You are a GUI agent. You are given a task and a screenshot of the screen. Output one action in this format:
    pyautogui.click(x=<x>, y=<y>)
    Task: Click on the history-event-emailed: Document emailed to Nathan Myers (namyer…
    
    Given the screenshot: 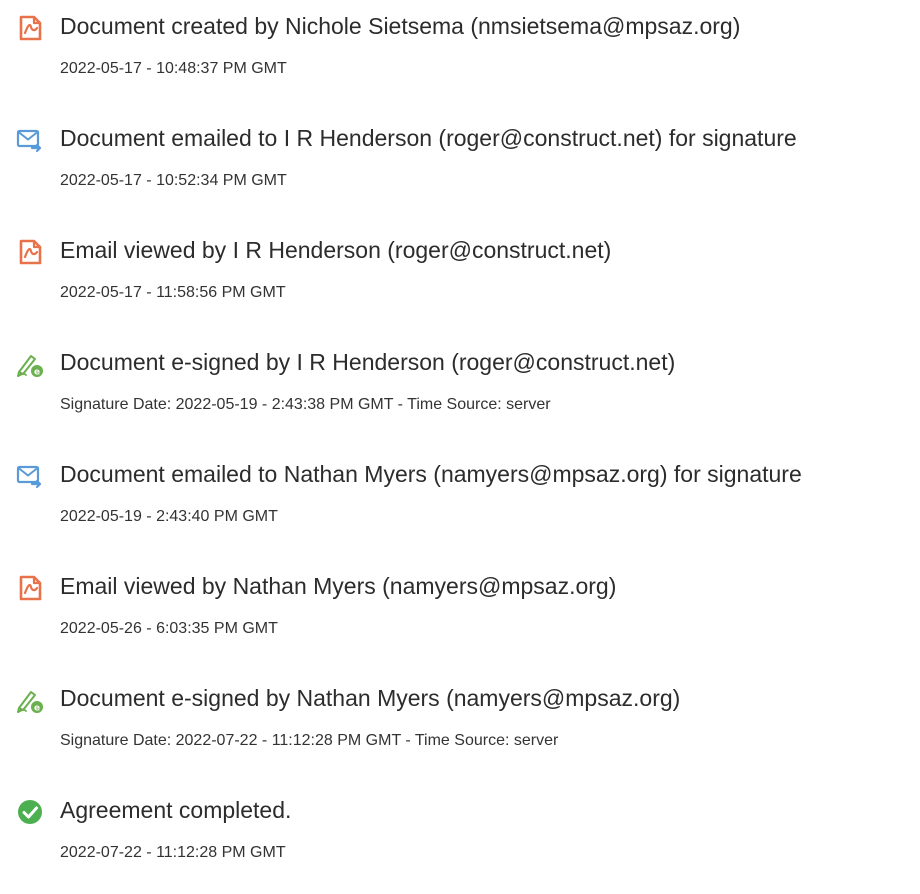 What is the action you would take?
    pyautogui.click(x=466, y=514)
    